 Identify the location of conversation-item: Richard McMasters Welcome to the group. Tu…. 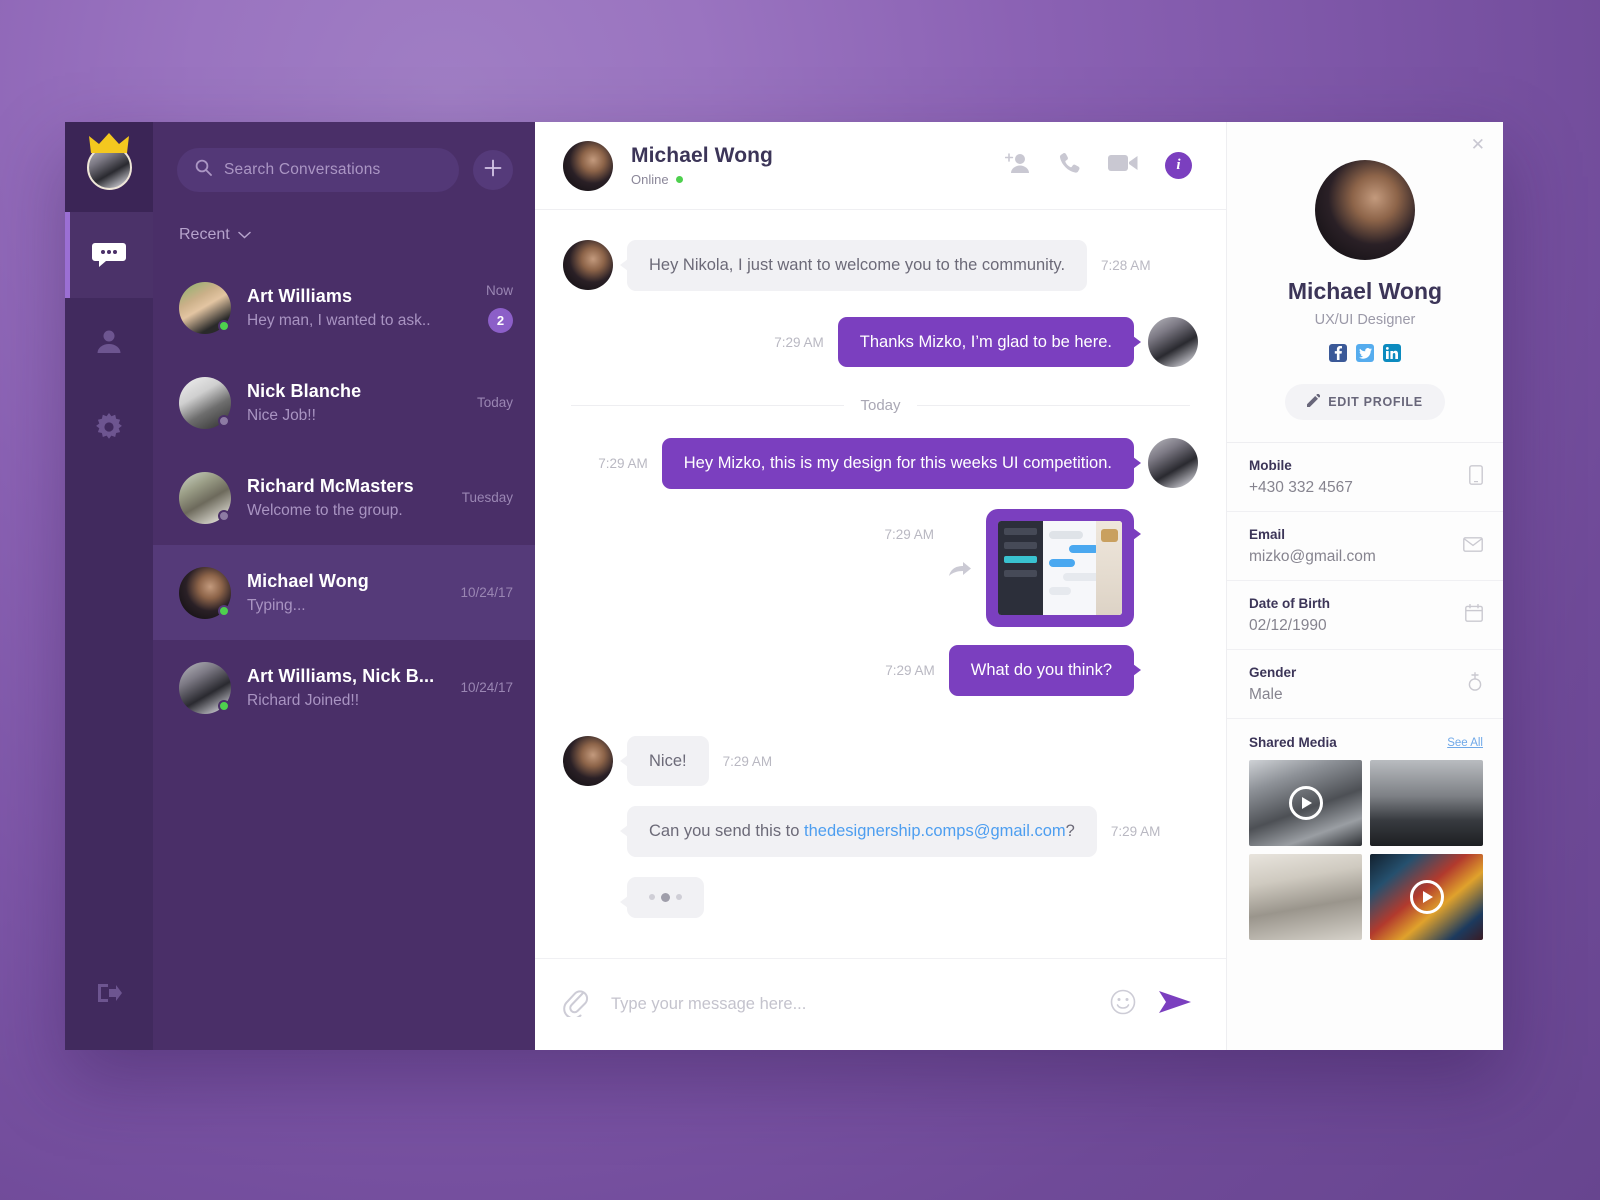
(344, 497).